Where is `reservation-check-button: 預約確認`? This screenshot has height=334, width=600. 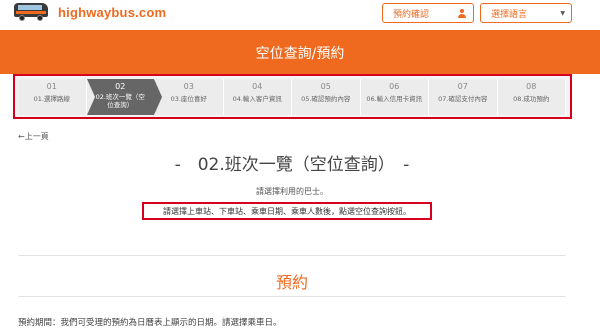 reservation-check-button: 預約確認 is located at coordinates (428, 13).